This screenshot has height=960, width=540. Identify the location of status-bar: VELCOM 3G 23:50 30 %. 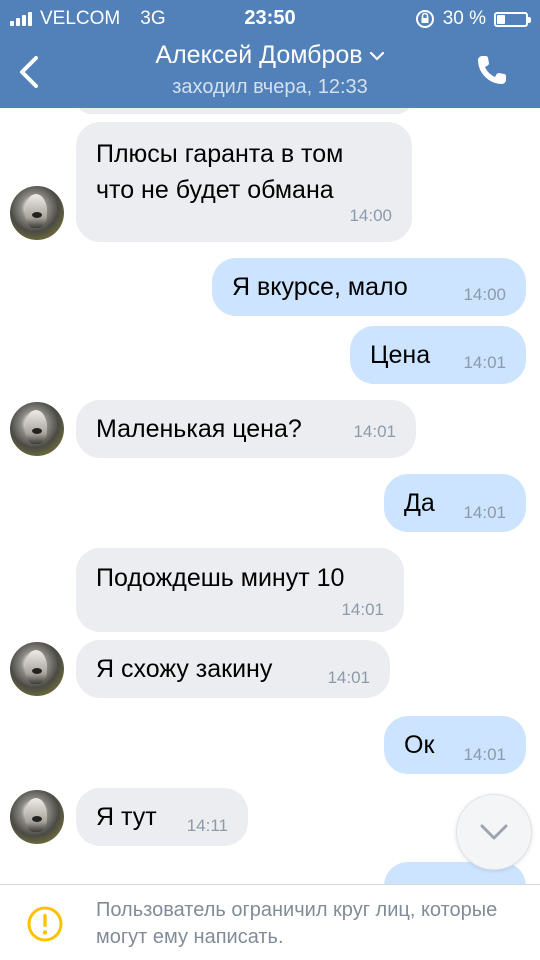
(270, 18).